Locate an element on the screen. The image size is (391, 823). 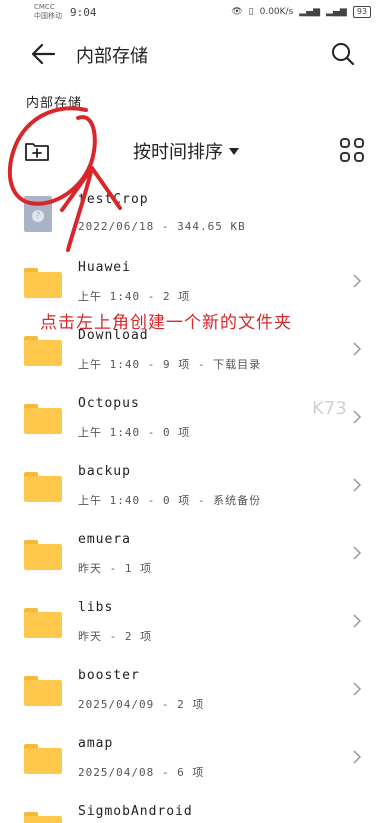
item-name: amap is located at coordinates (96, 743).